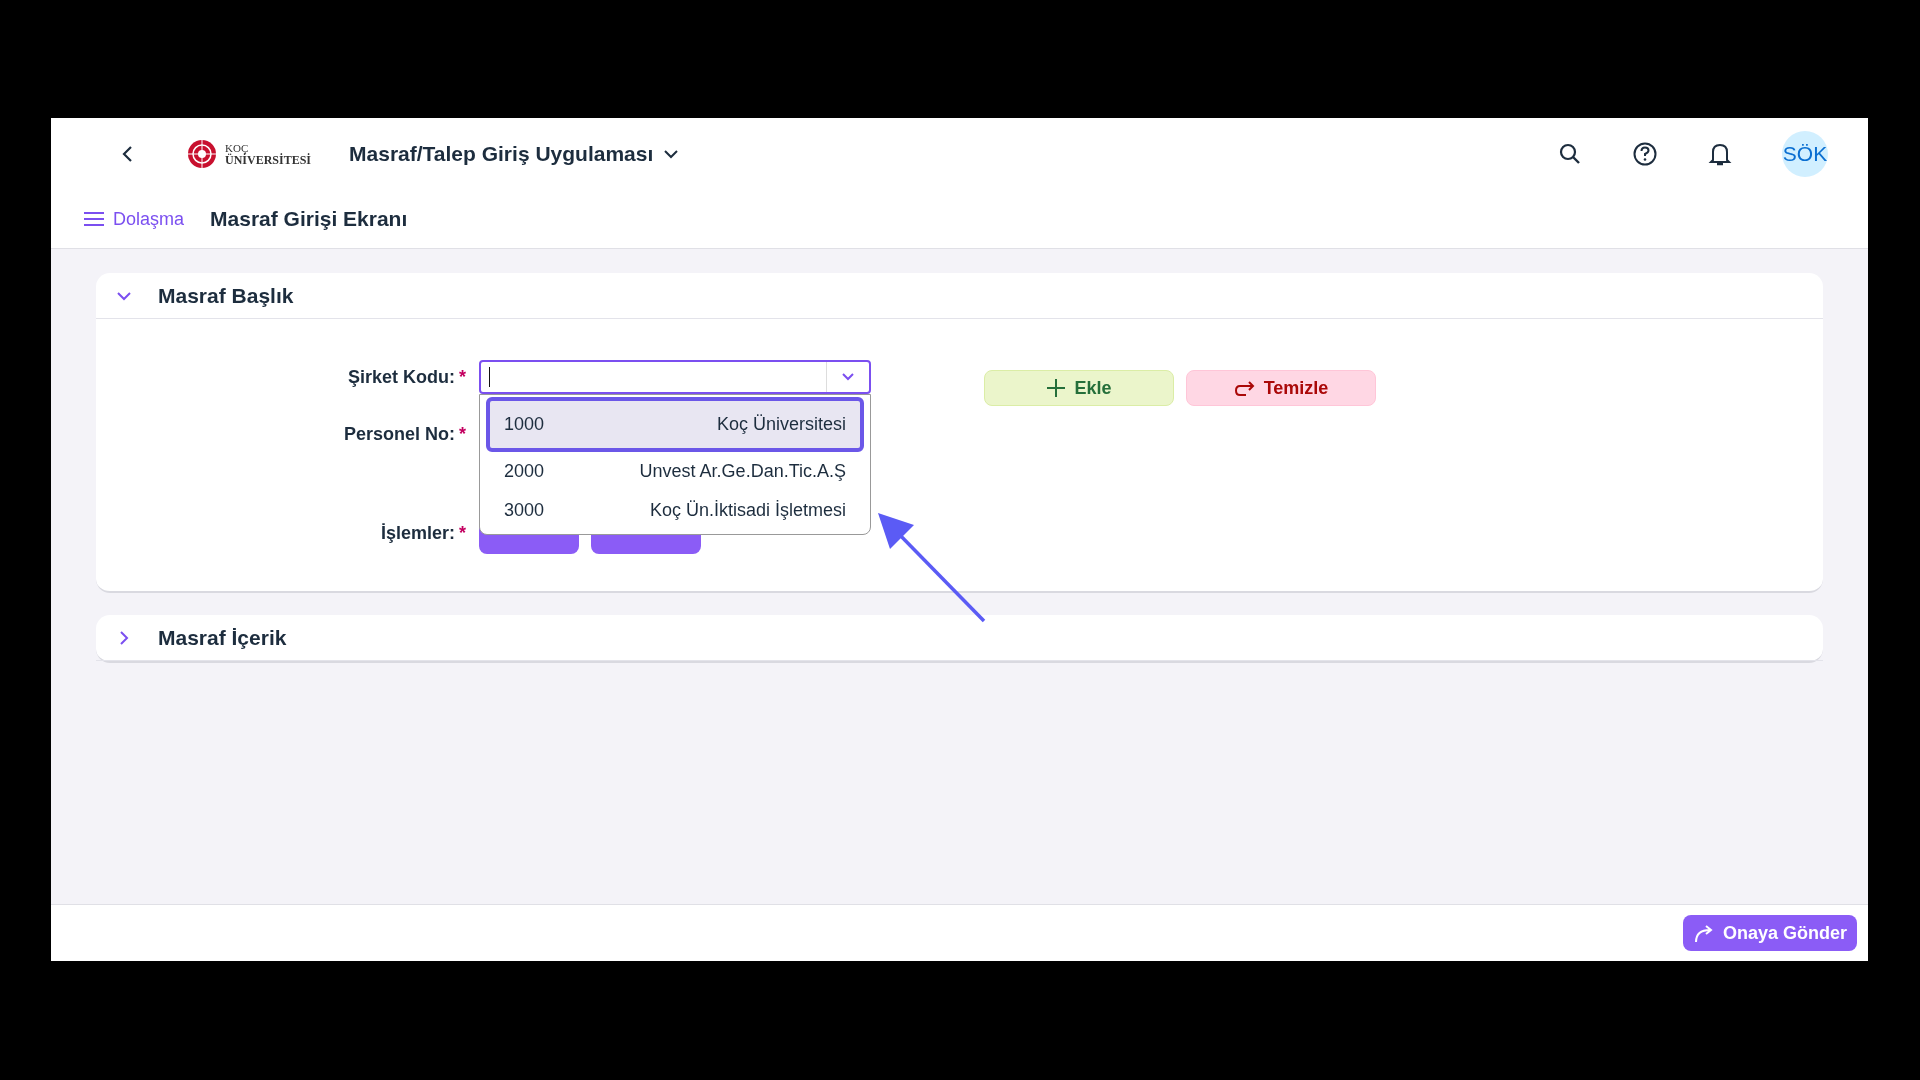 This screenshot has height=1080, width=1920. I want to click on dropdown-option: 2000 Unvest Ar.Ge.Dan.Tic.A.Ş, so click(675, 471).